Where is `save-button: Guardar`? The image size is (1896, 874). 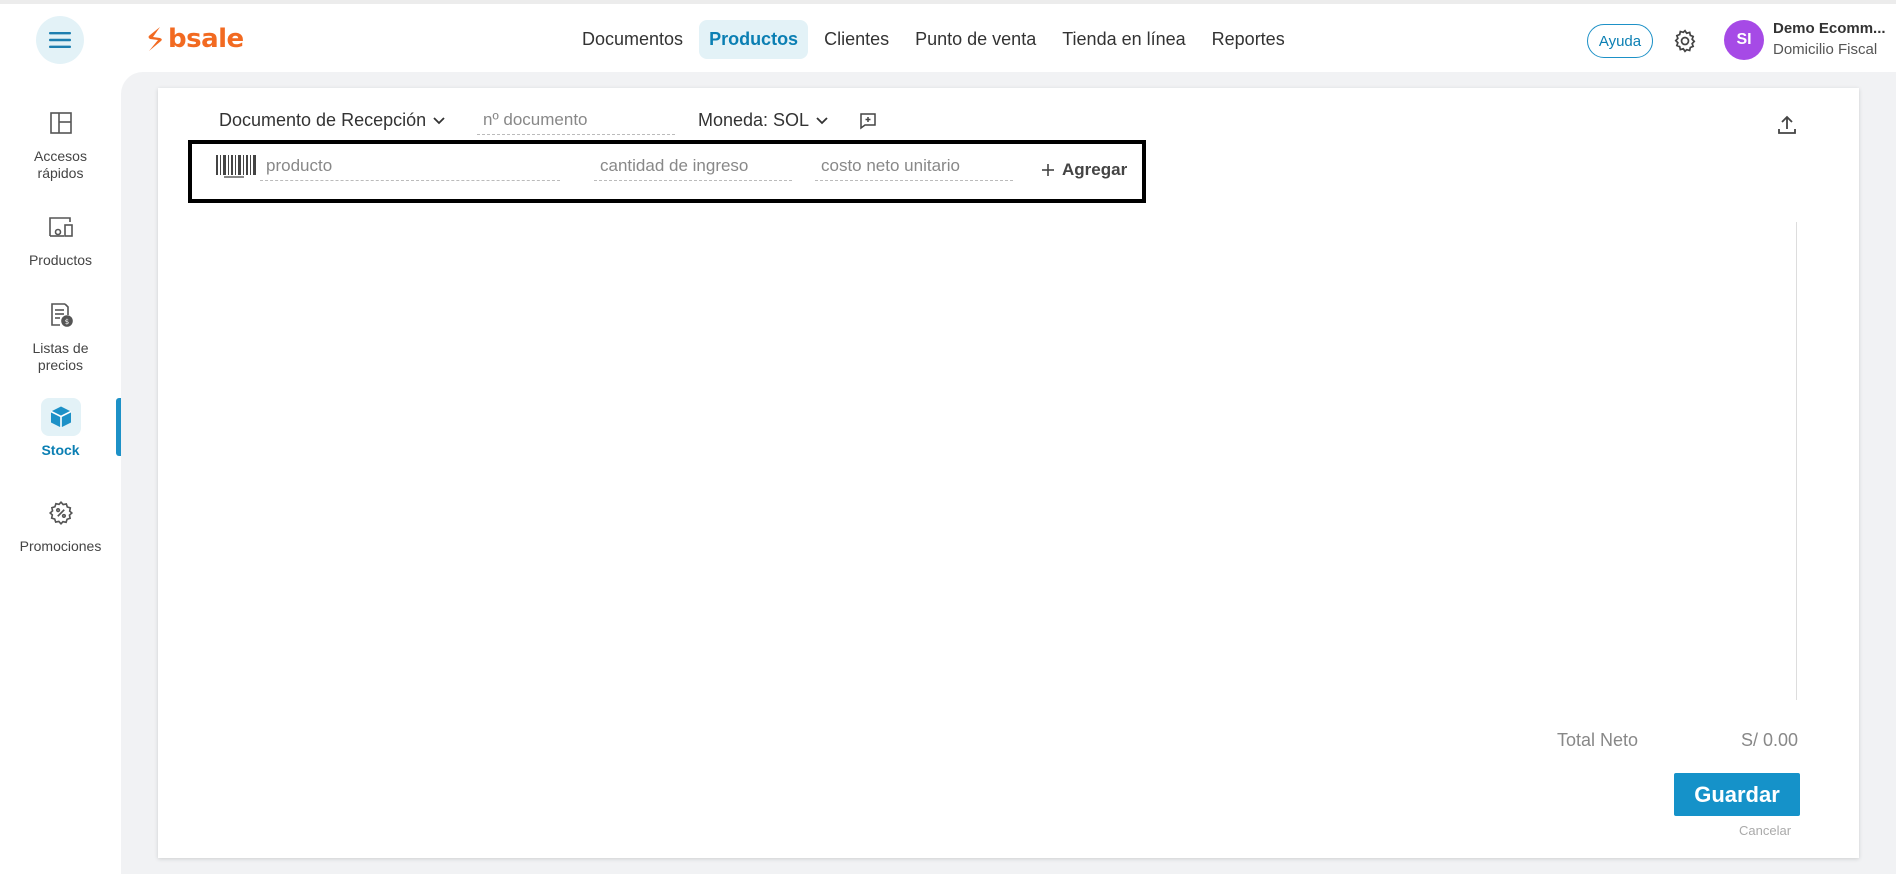
save-button: Guardar is located at coordinates (1737, 794).